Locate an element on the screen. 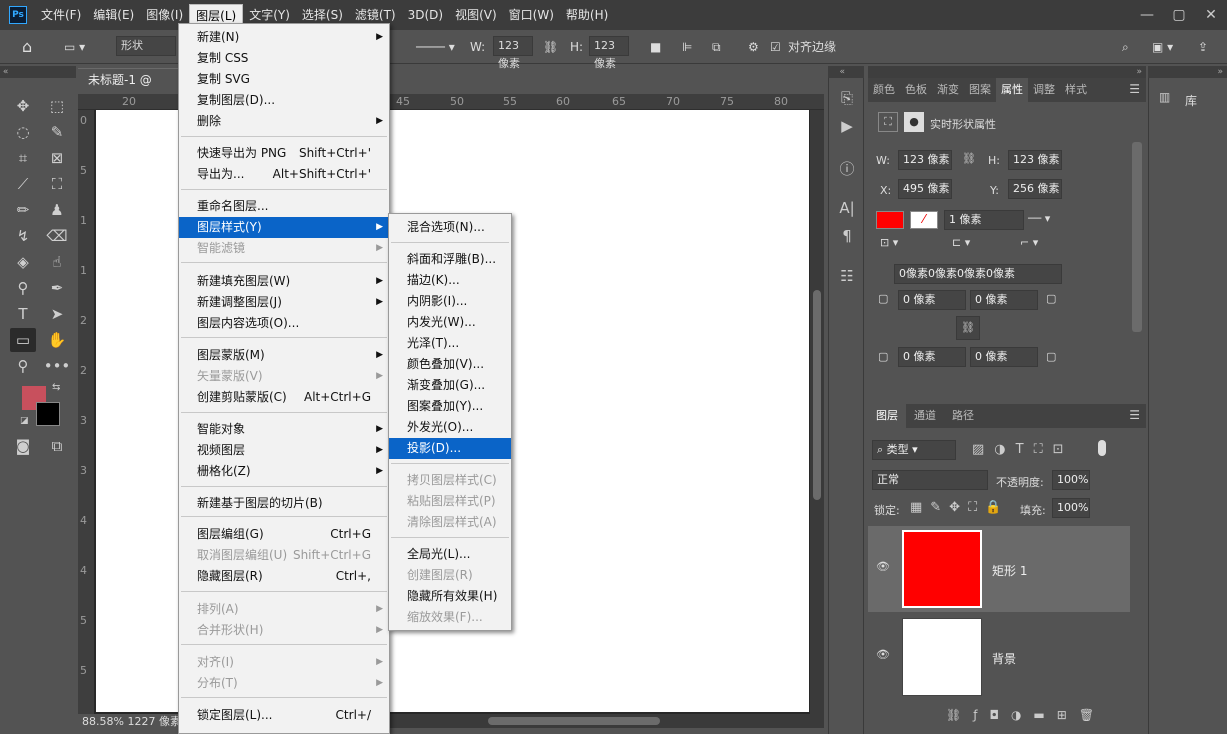 The image size is (1227, 734). layer-menu-item: 新建调整图层(J) ▶ is located at coordinates (284, 302).